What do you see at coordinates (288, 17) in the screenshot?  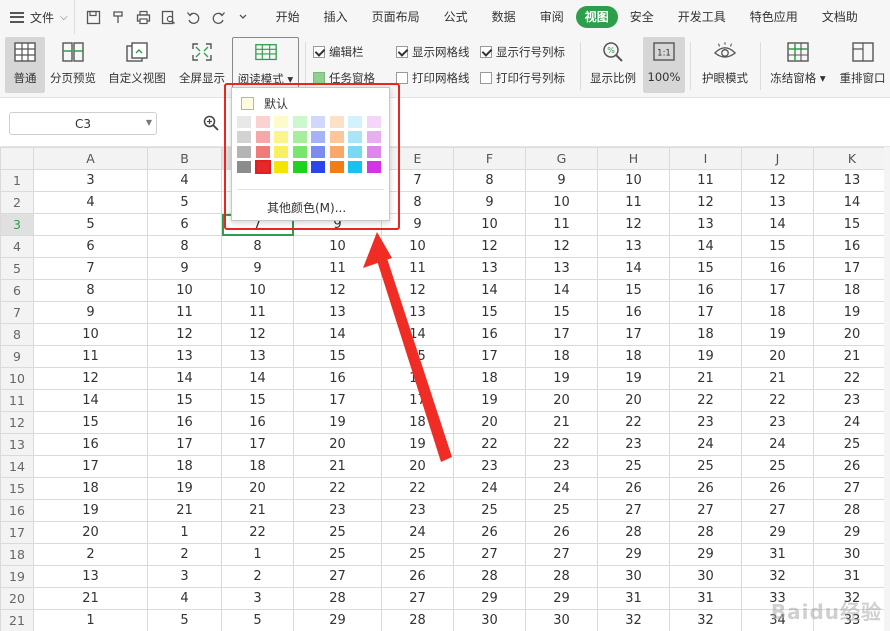 I see `tab-home: 开始` at bounding box center [288, 17].